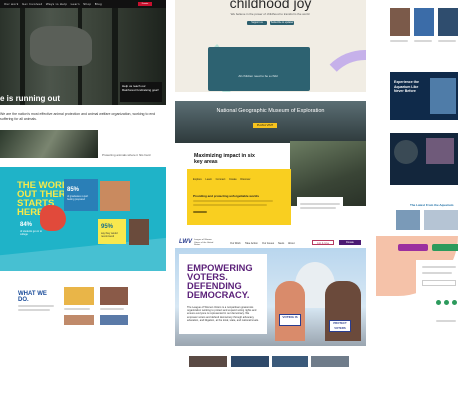  I want to click on panel-text: All children need to be a child, so click(258, 76).